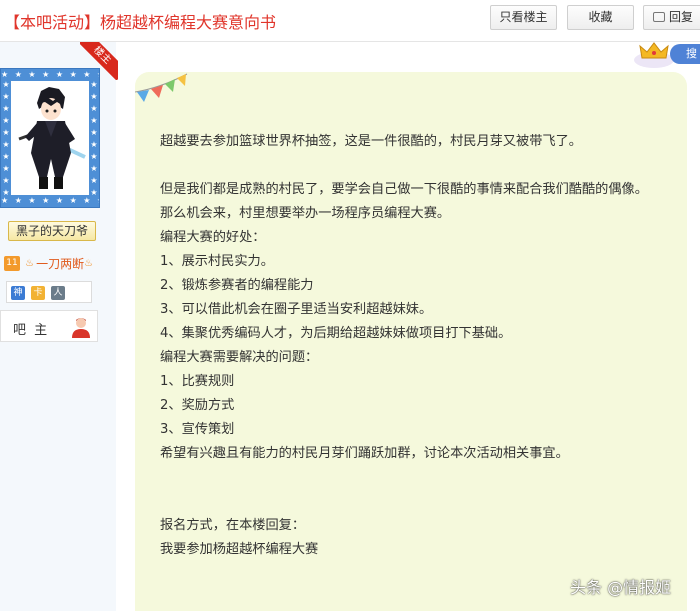  I want to click on level-name: 一刀两断, so click(60, 264).